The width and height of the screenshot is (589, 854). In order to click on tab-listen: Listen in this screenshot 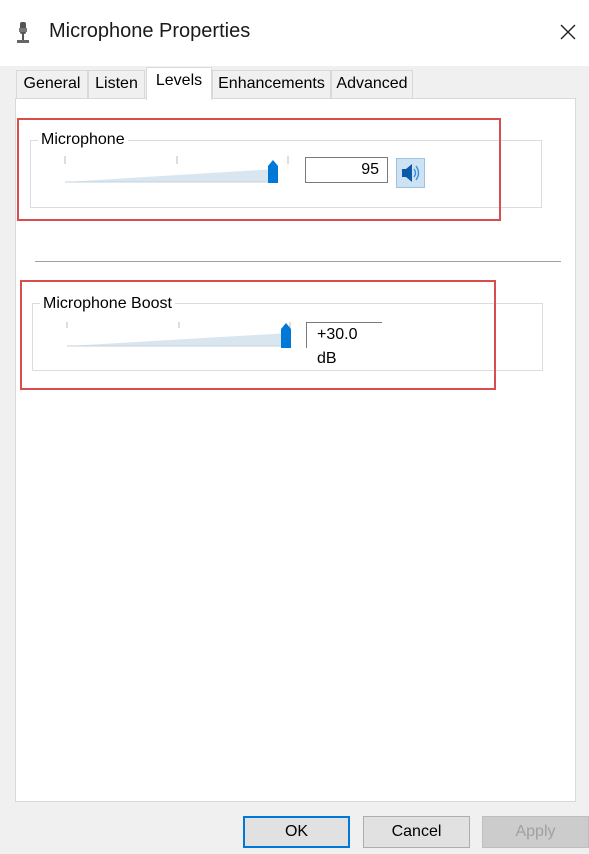, I will do `click(116, 84)`.